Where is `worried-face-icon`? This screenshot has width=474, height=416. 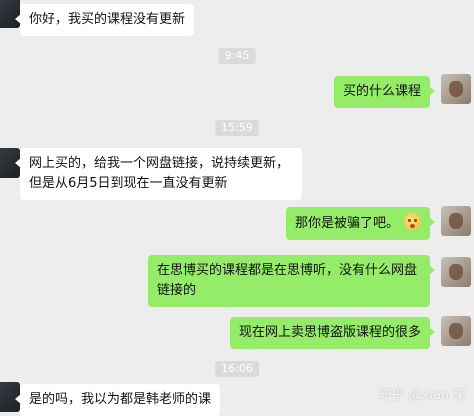 worried-face-icon is located at coordinates (412, 221).